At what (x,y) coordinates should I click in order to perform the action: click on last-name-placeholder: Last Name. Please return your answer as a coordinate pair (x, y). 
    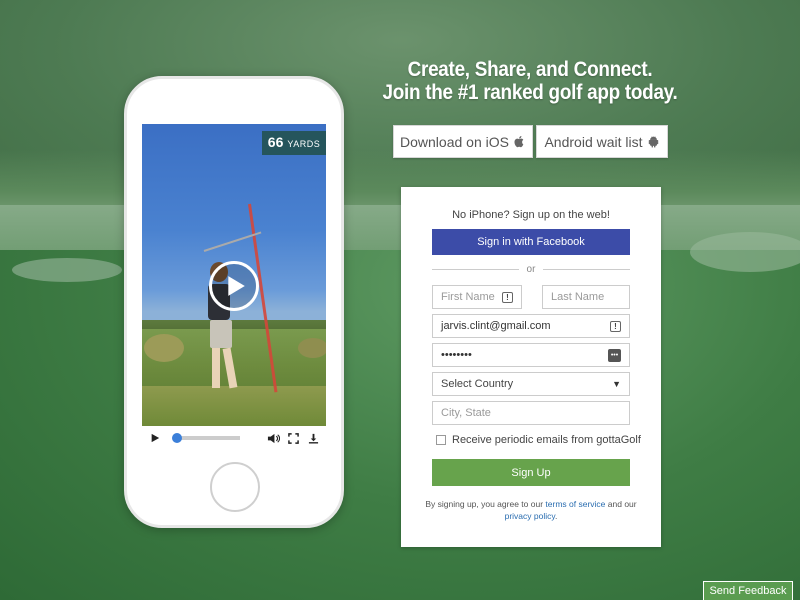
    Looking at the image, I should click on (578, 297).